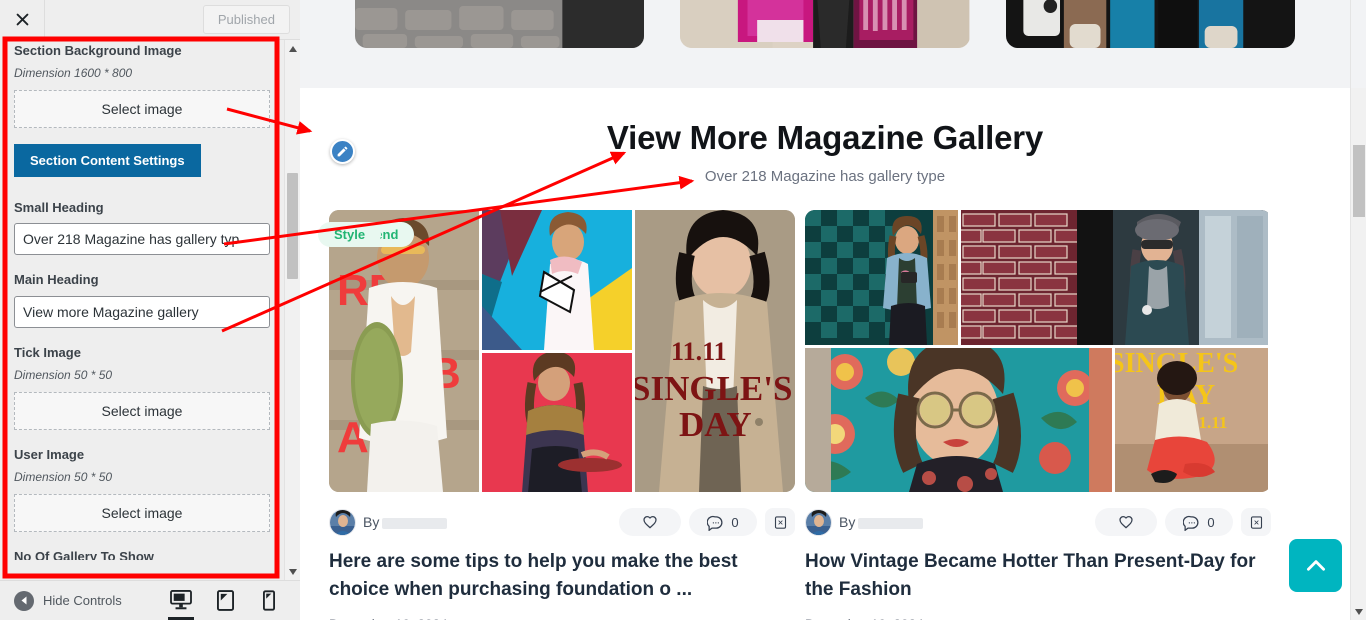 Image resolution: width=1366 pixels, height=620 pixels. I want to click on card-2-by-label: By, so click(881, 522).